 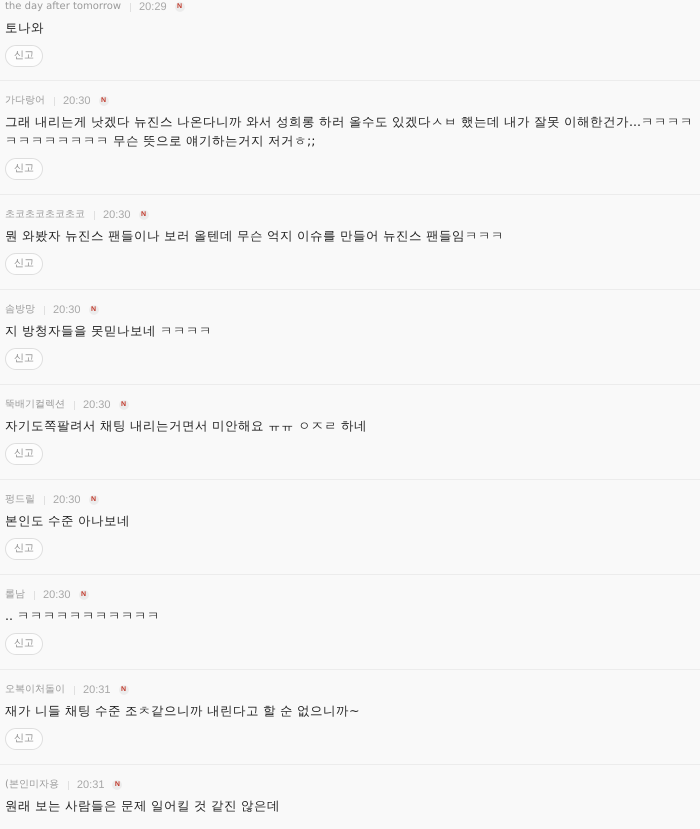 What do you see at coordinates (45, 215) in the screenshot?
I see `comment-author: 초코초코초코초코` at bounding box center [45, 215].